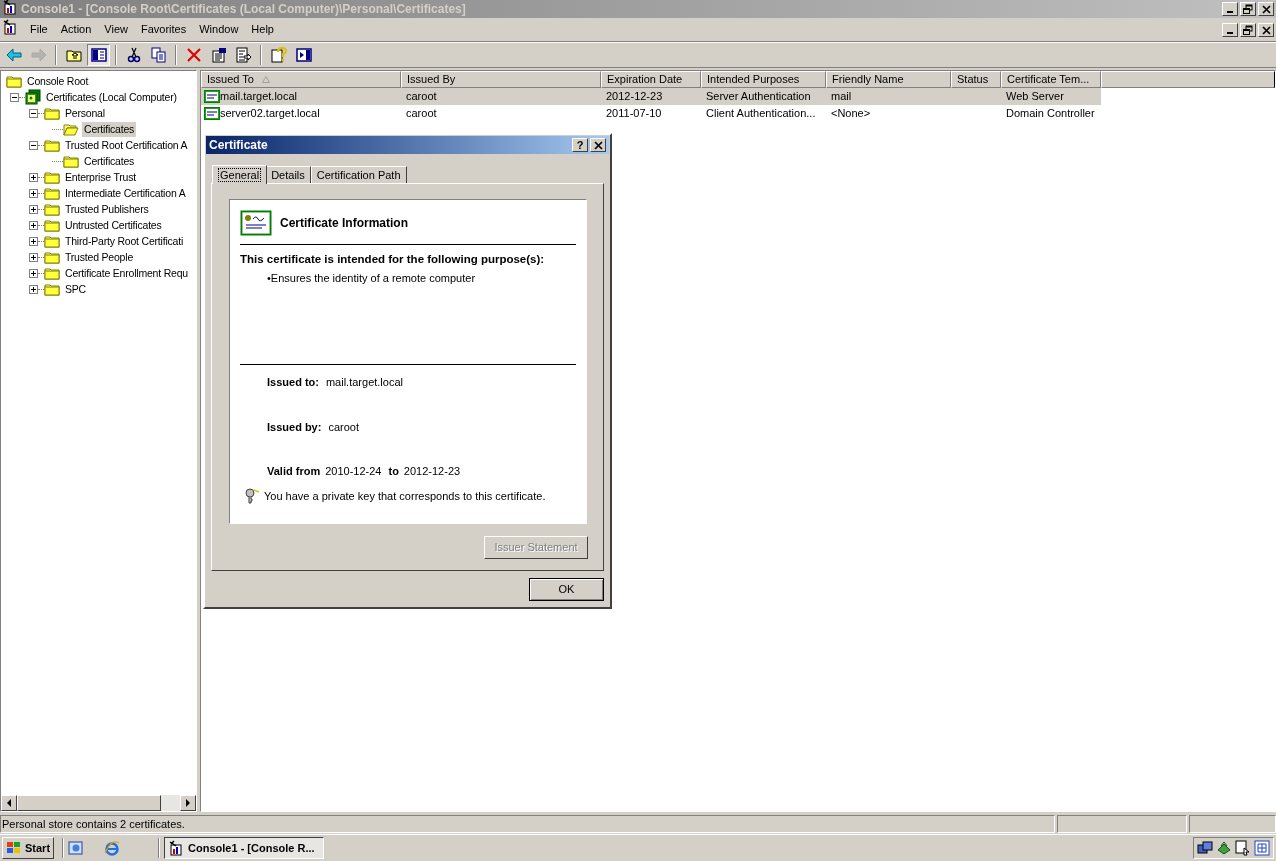 Image resolution: width=1276 pixels, height=861 pixels. I want to click on menu-item: File, so click(39, 29).